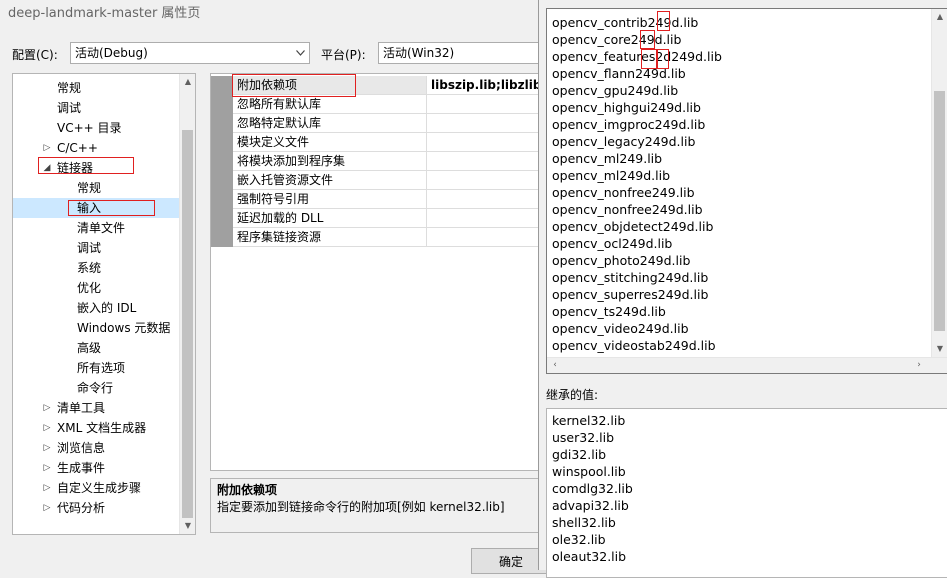 The image size is (947, 578). Describe the element at coordinates (483, 85) in the screenshot. I see `property-value: libszip.lib;libzlib.lib` at that location.